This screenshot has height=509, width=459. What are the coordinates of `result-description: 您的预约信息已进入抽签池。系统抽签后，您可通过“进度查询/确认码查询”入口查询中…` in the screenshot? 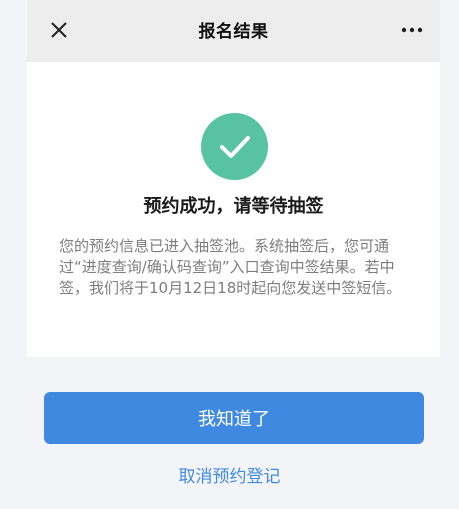 It's located at (230, 267).